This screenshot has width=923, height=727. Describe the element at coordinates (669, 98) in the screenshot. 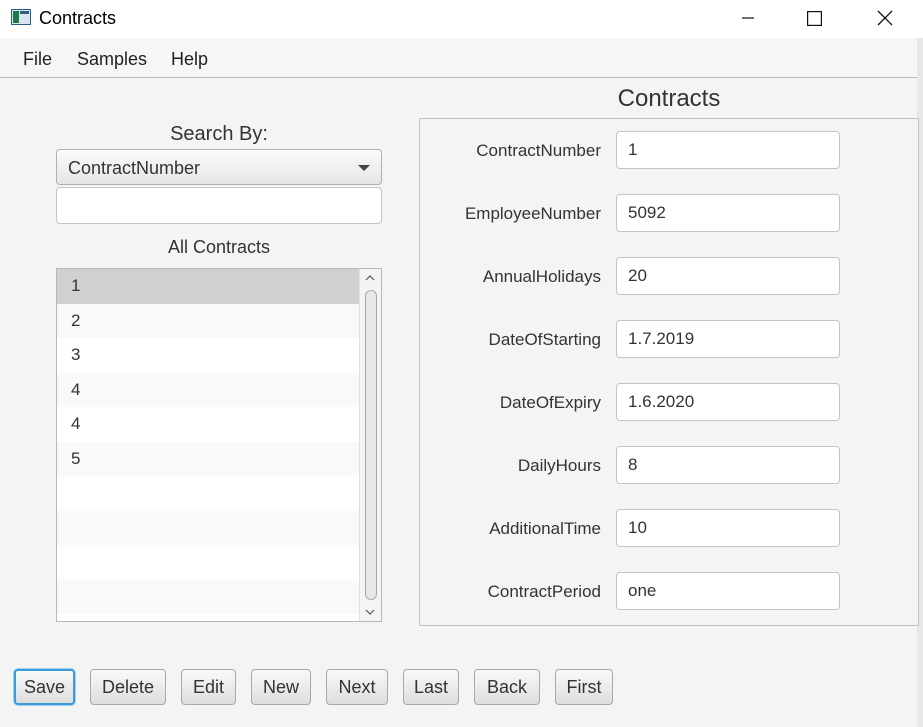

I see `details-title: Contracts` at that location.